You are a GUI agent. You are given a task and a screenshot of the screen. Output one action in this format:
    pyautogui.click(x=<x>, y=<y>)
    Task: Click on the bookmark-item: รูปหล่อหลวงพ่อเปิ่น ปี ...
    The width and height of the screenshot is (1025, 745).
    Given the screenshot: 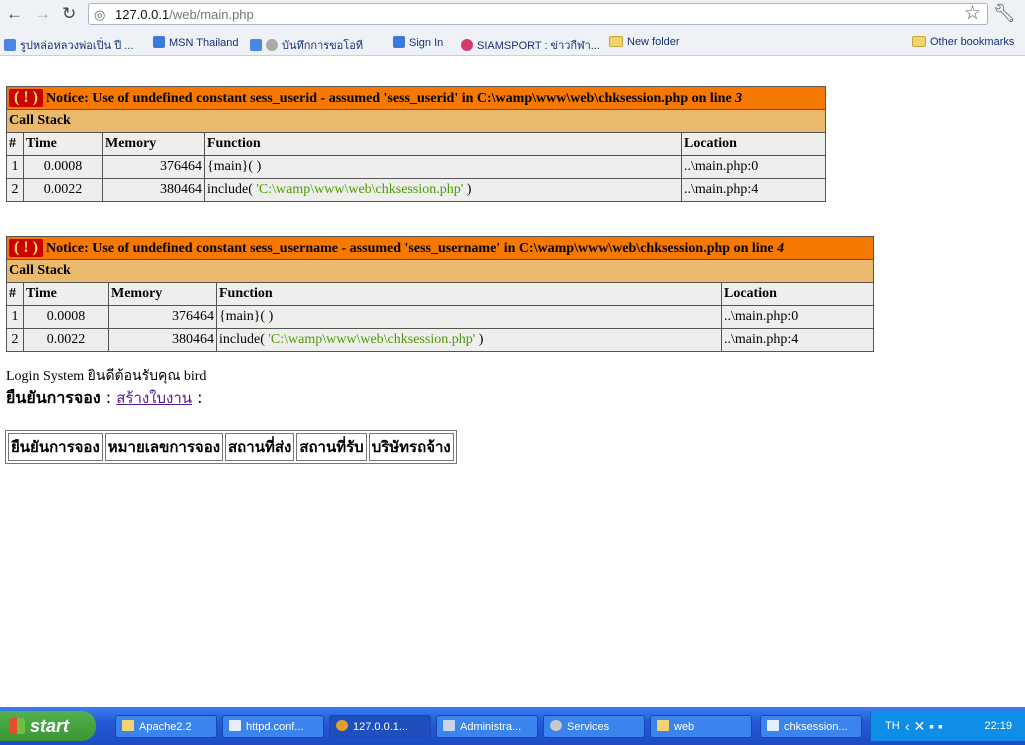 What is the action you would take?
    pyautogui.click(x=68, y=45)
    